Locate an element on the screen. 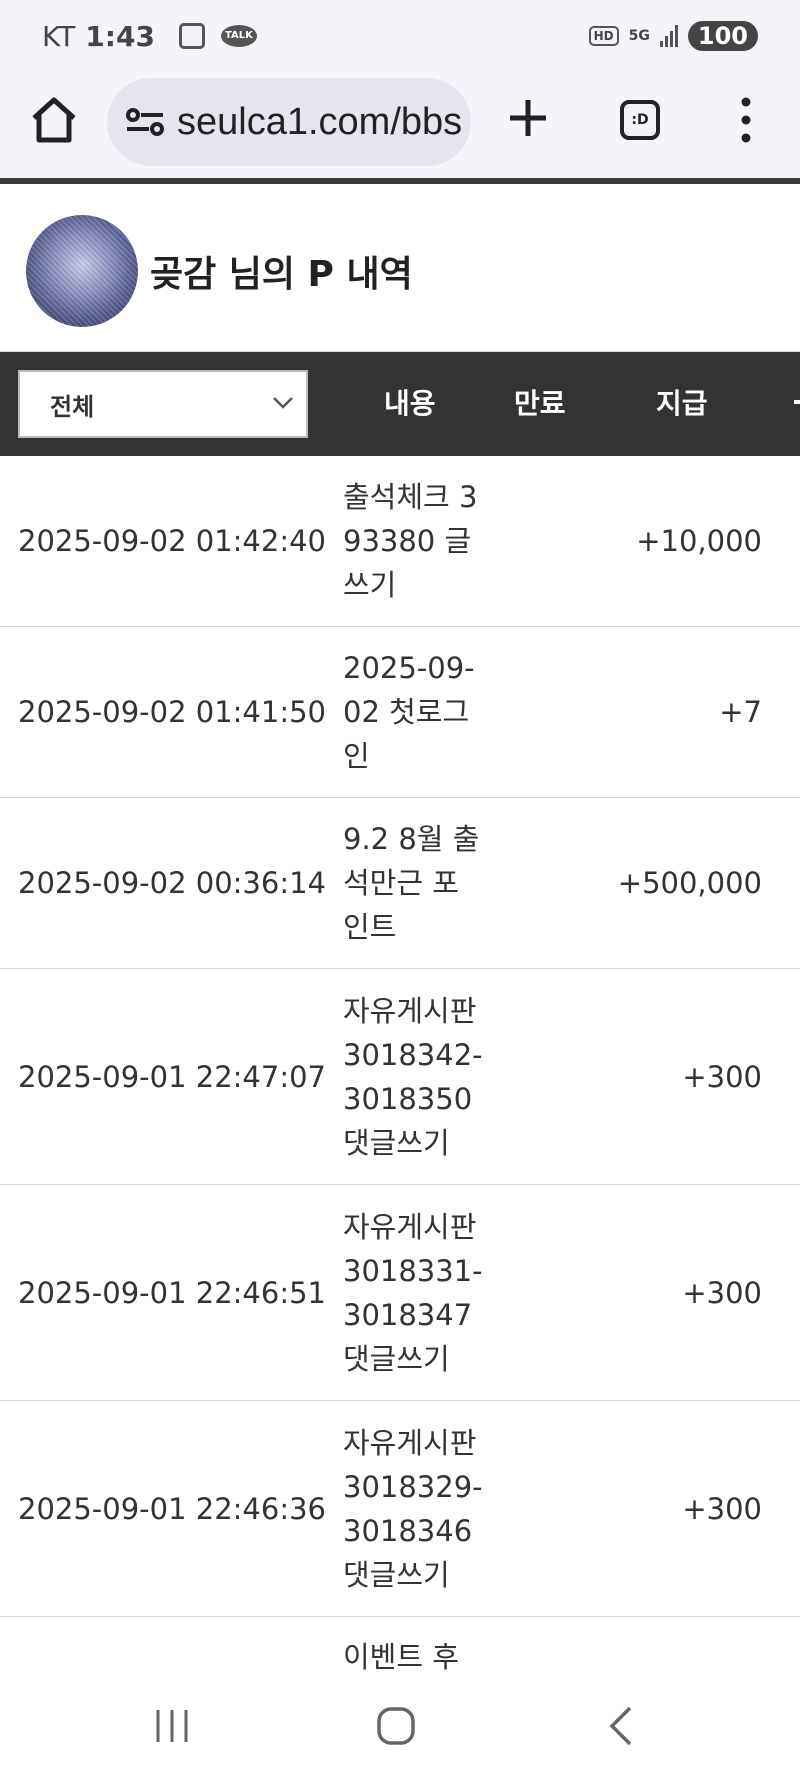 This screenshot has width=800, height=1778. address-bar: seulca1.com/bbs is located at coordinates (289, 122).